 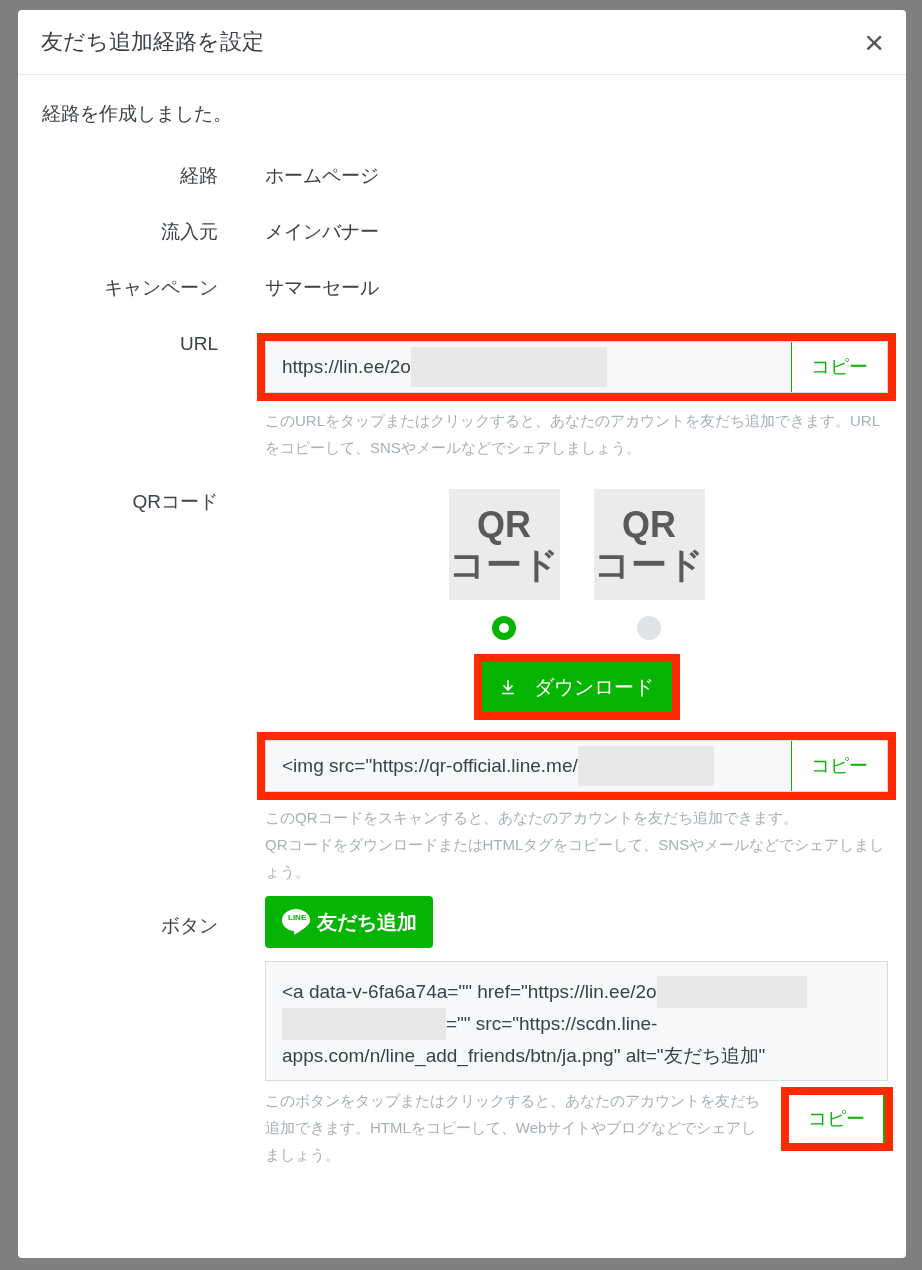 What do you see at coordinates (346, 367) in the screenshot?
I see `field-value: https://lin.ee/2o` at bounding box center [346, 367].